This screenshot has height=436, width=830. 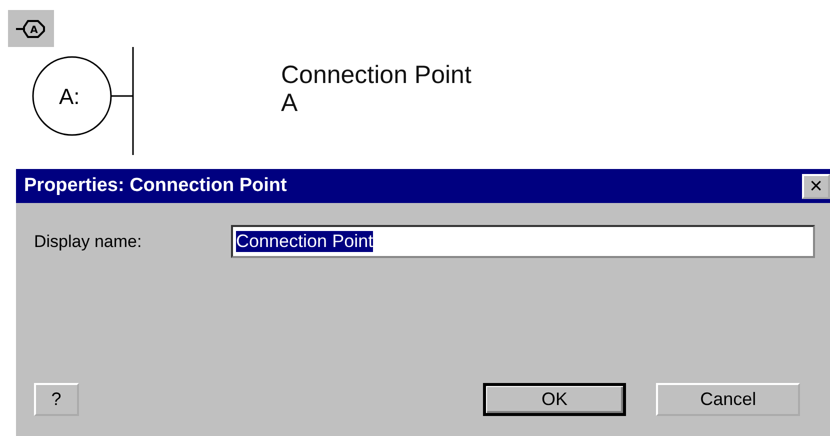 I want to click on help-button: ?, so click(x=56, y=399).